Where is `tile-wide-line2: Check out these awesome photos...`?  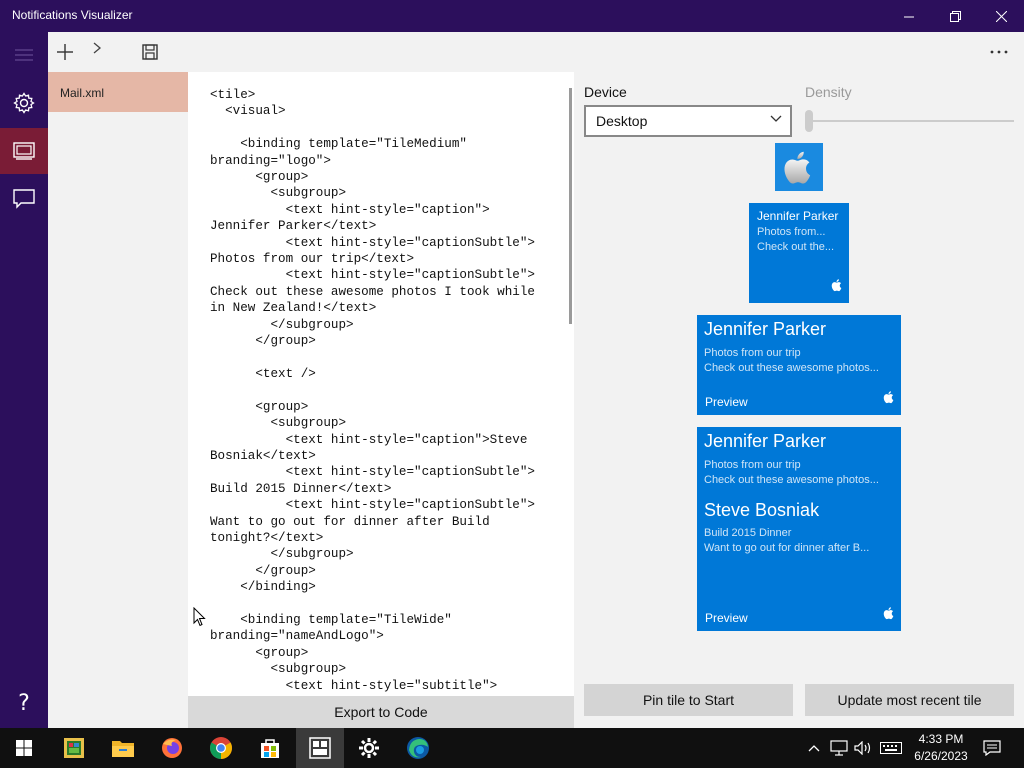
tile-wide-line2: Check out these awesome photos... is located at coordinates (791, 368).